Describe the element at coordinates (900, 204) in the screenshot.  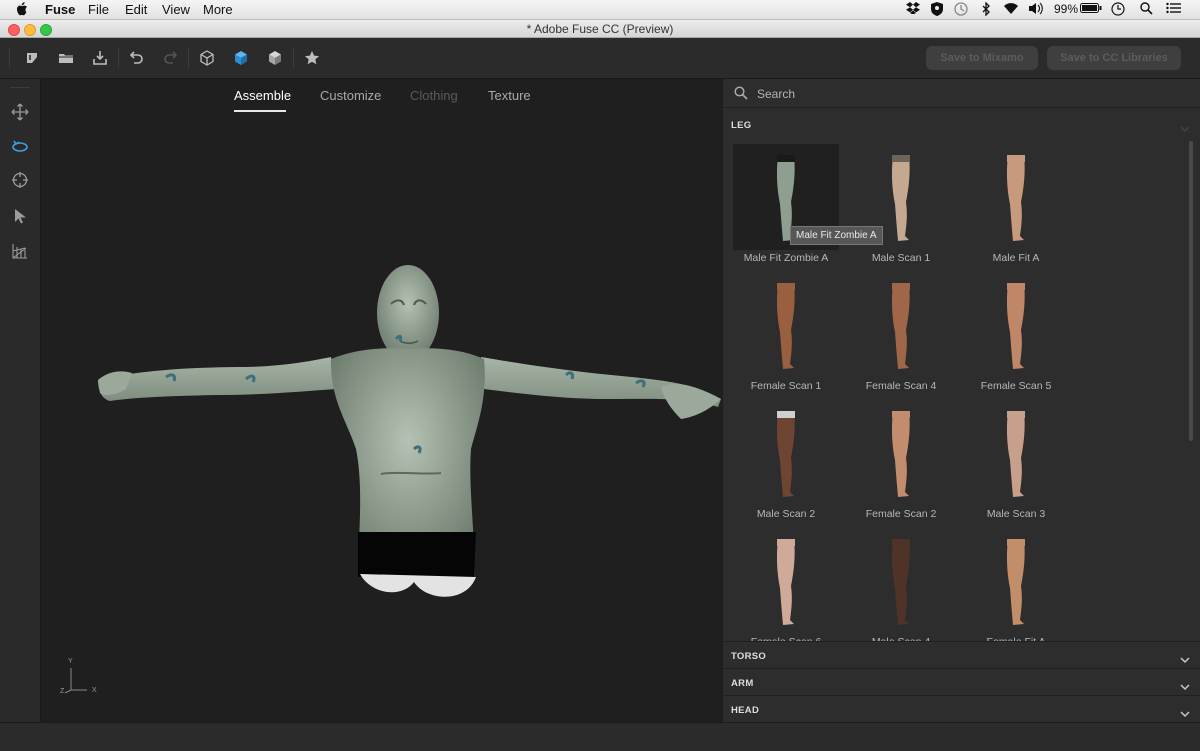
I see `leg-part-item: Male Scan 1` at that location.